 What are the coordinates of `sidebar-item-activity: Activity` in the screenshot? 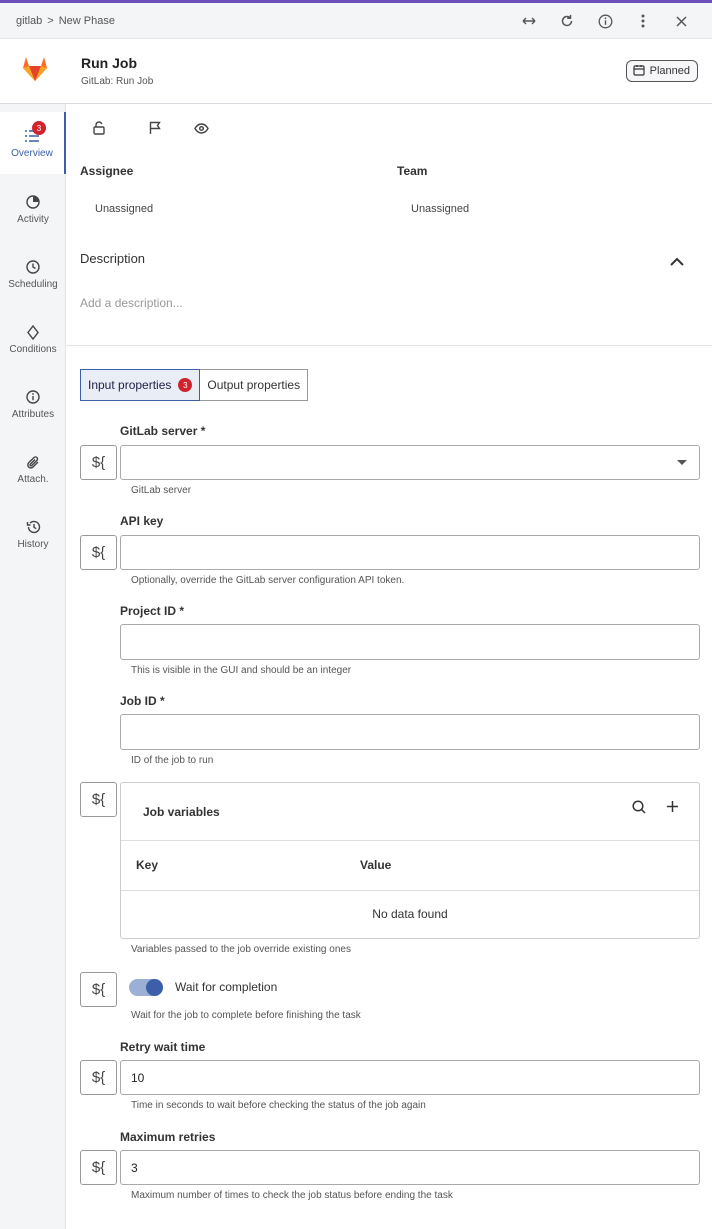 It's located at (33, 209).